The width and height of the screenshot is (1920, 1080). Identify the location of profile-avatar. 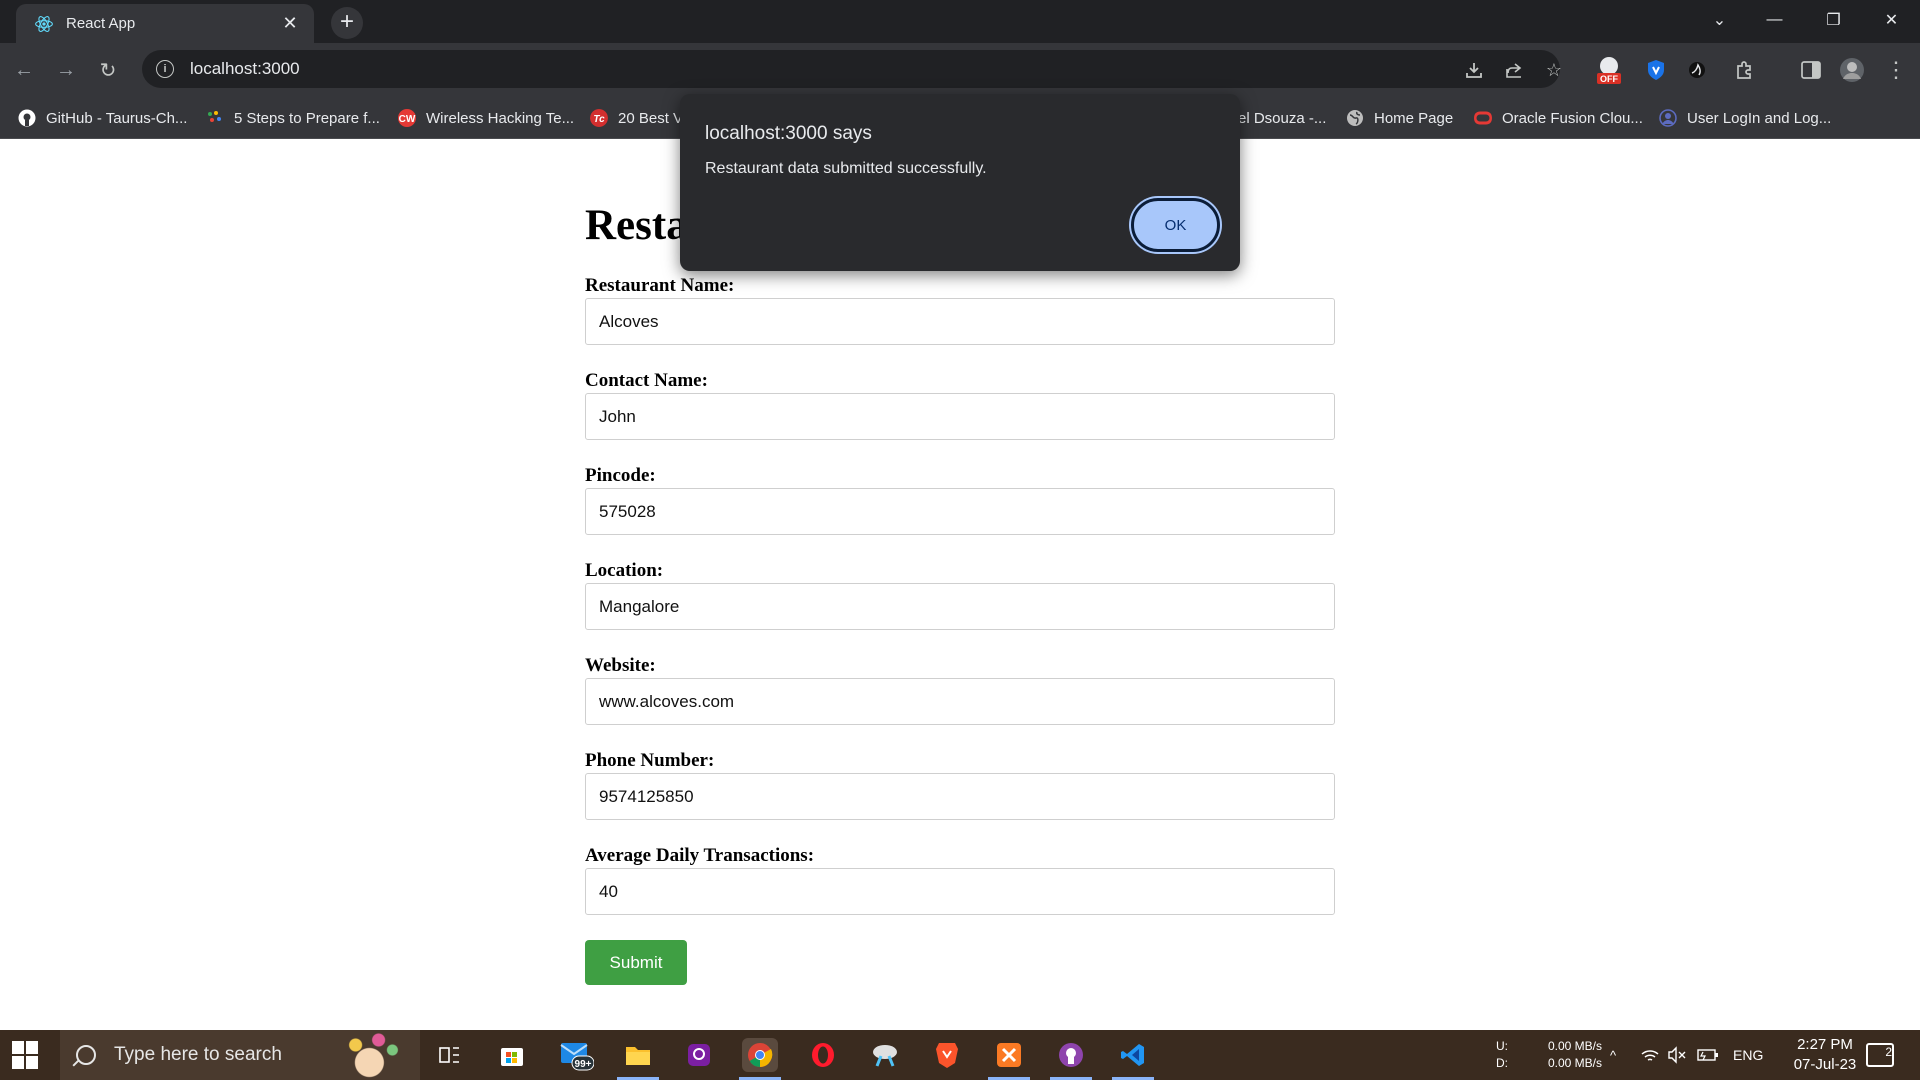
(1852, 70).